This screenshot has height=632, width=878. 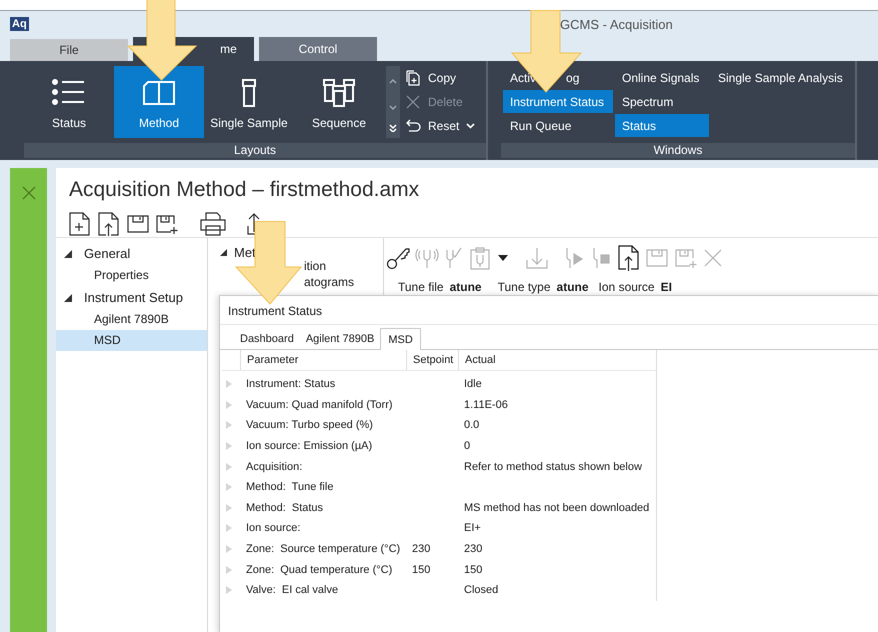 I want to click on table-cell: Idle, so click(x=473, y=384).